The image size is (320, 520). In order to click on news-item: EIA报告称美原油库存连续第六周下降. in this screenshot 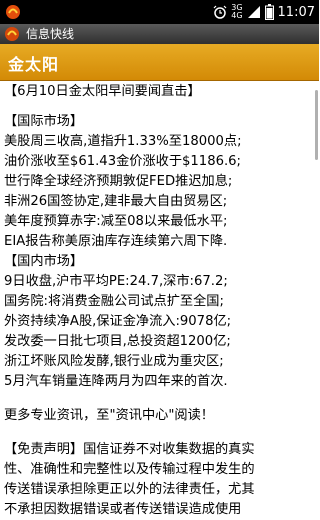, I will do `click(116, 241)`.